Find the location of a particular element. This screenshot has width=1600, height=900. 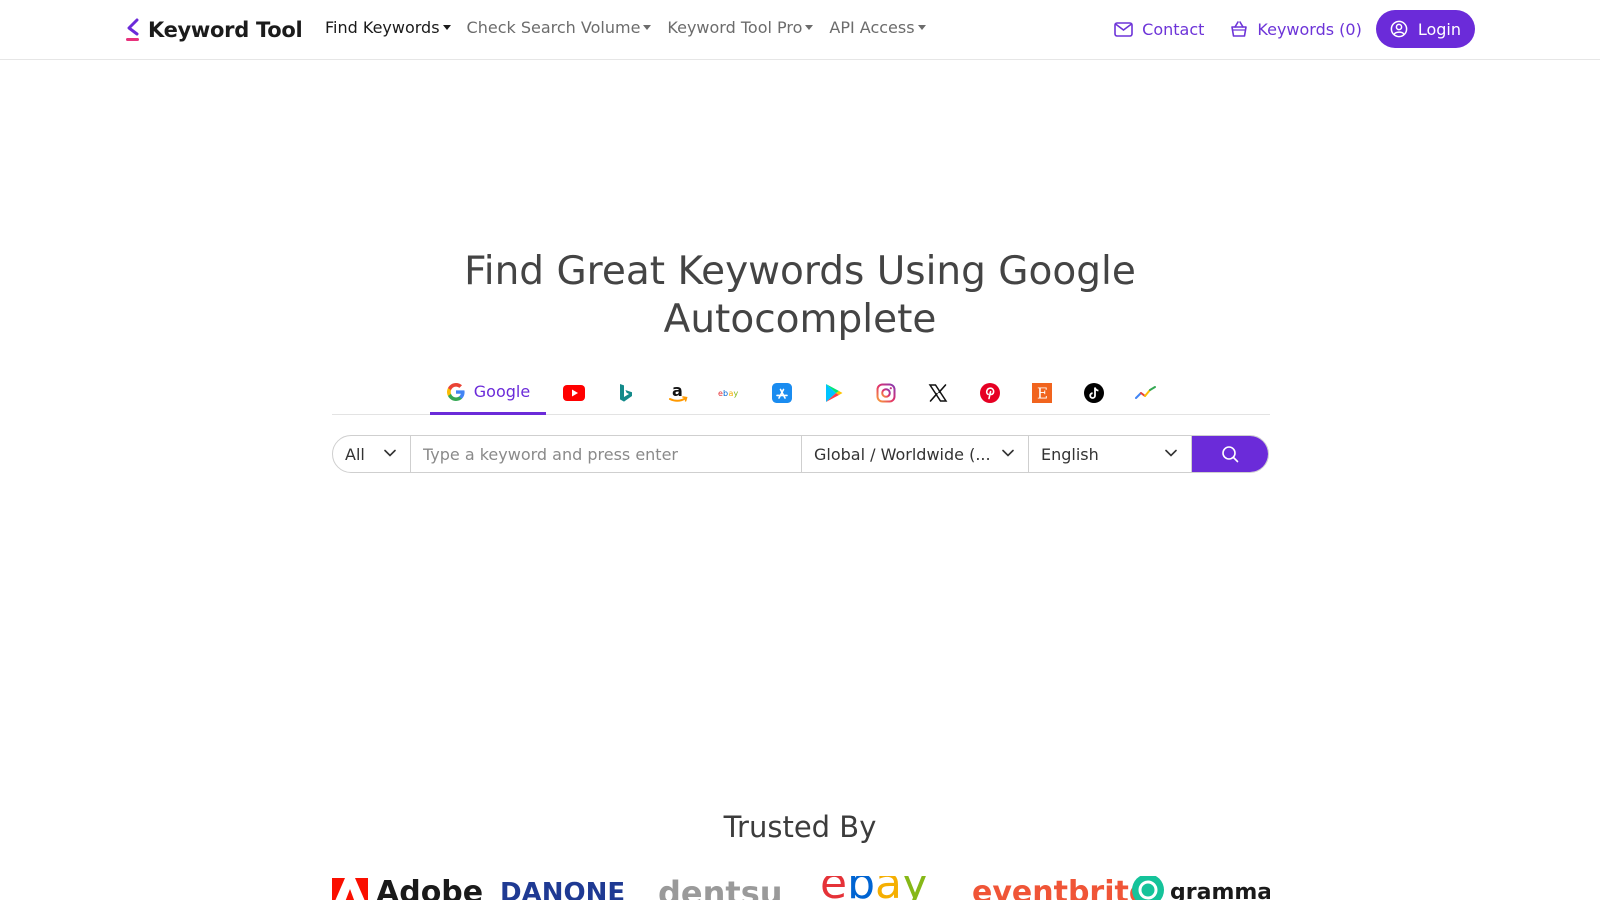

tab-google-label: Google is located at coordinates (502, 391).